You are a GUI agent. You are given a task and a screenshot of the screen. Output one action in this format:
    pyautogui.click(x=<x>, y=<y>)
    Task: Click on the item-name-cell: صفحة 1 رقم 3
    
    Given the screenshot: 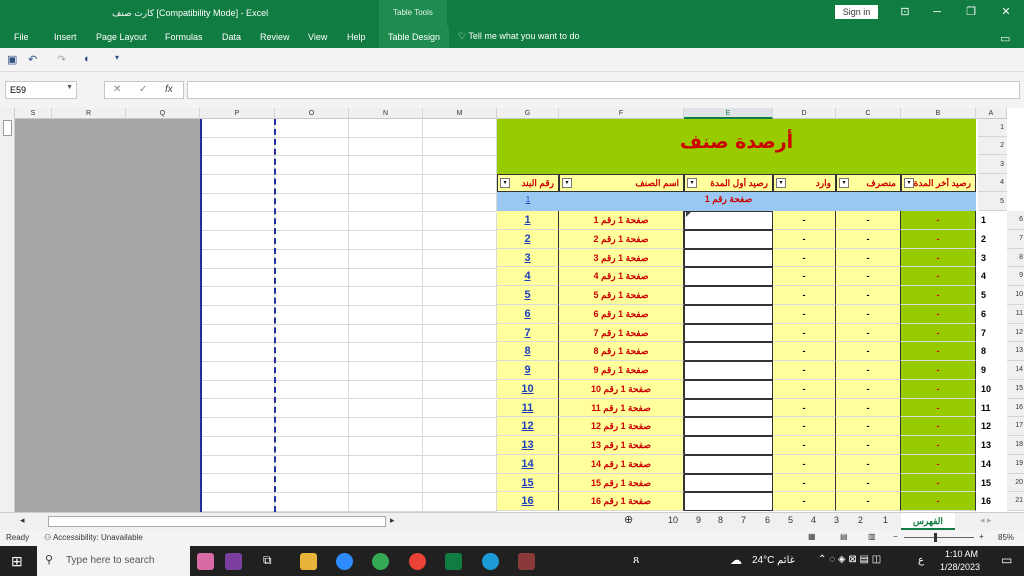 What is the action you would take?
    pyautogui.click(x=621, y=258)
    